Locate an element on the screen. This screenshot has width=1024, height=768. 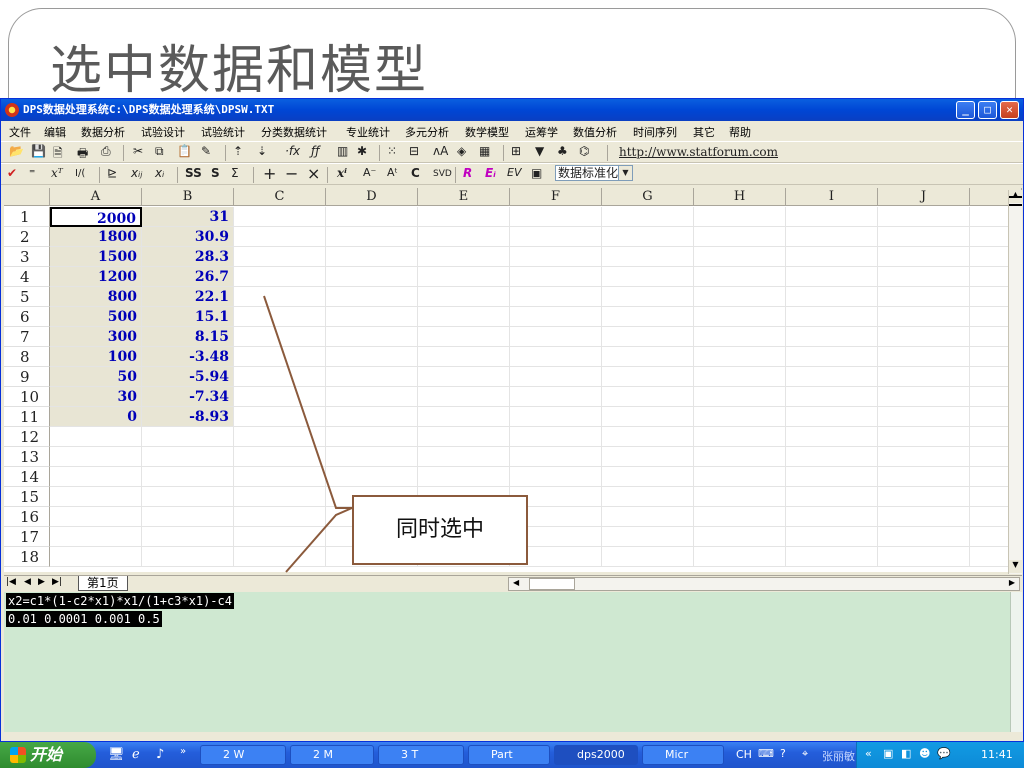
grid-cell: 30.9 is located at coordinates (188, 237).